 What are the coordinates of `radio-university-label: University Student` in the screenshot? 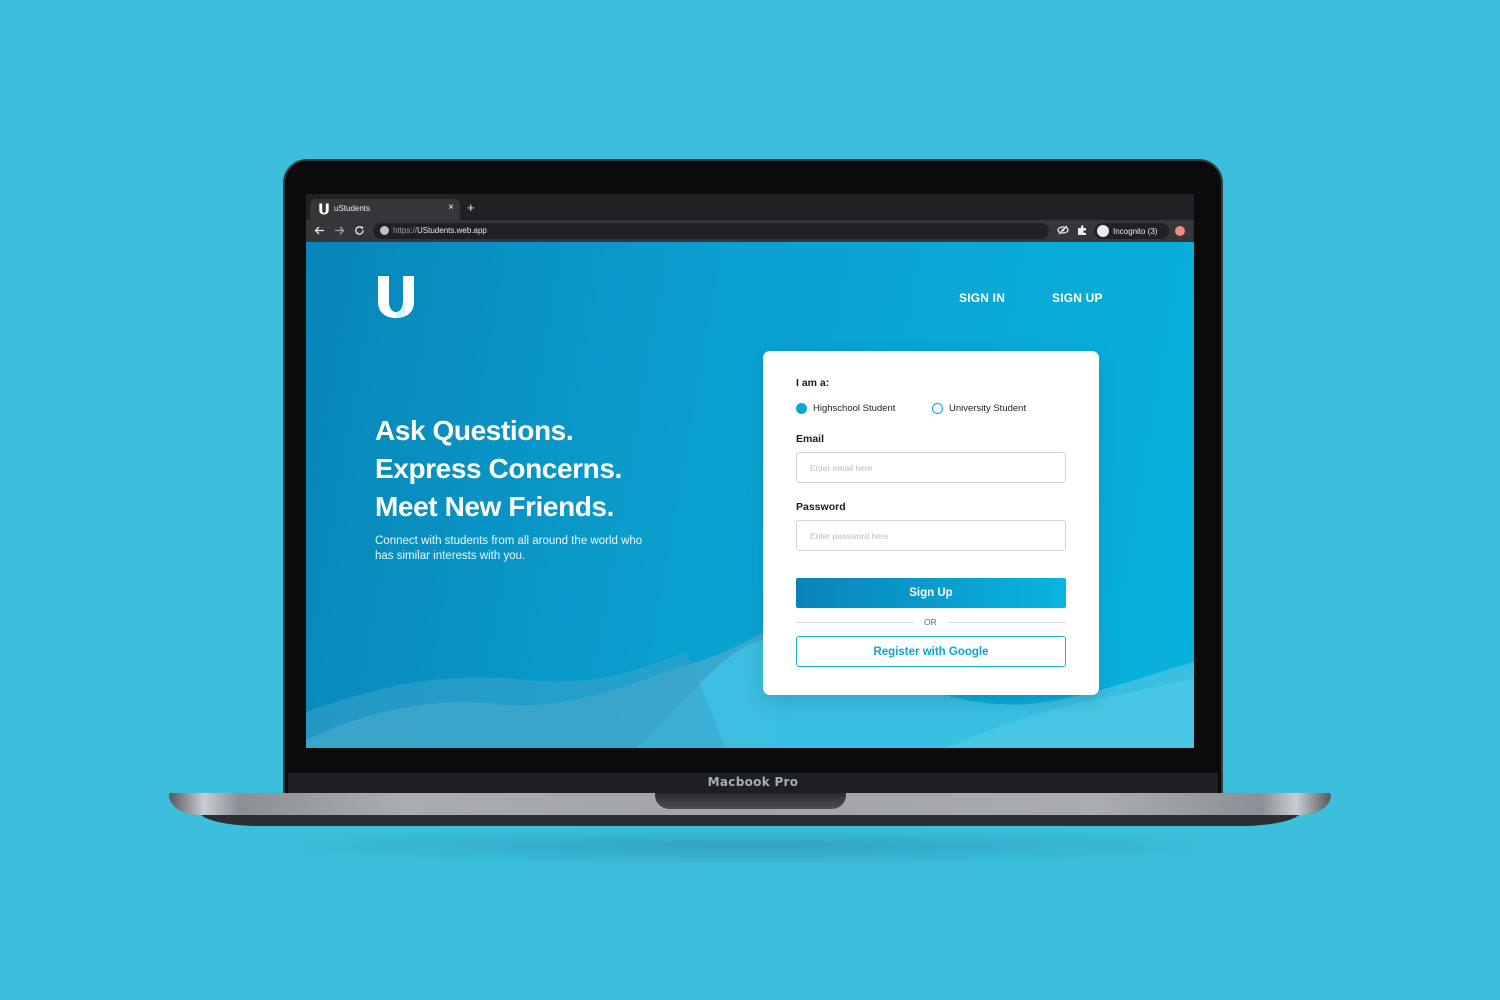 It's located at (987, 408).